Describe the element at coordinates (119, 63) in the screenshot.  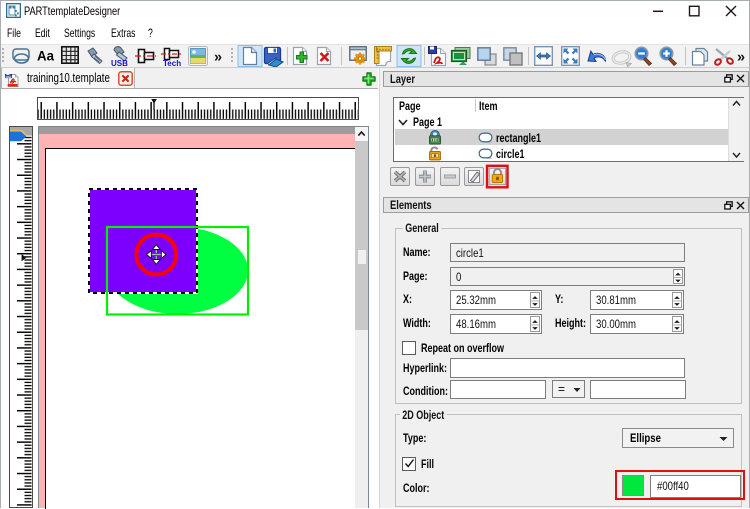
I see `svg-text: USB` at that location.